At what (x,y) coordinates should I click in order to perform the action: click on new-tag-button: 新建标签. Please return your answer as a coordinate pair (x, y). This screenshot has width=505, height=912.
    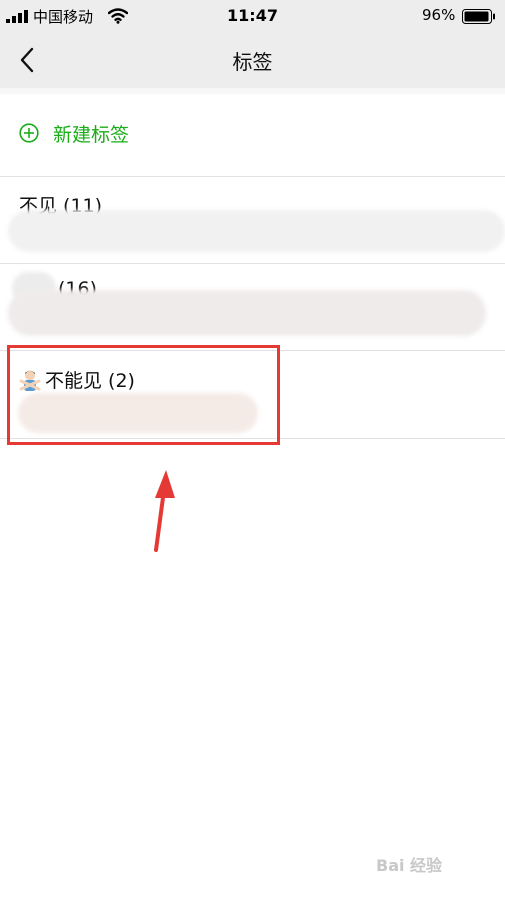
    Looking at the image, I should click on (252, 135).